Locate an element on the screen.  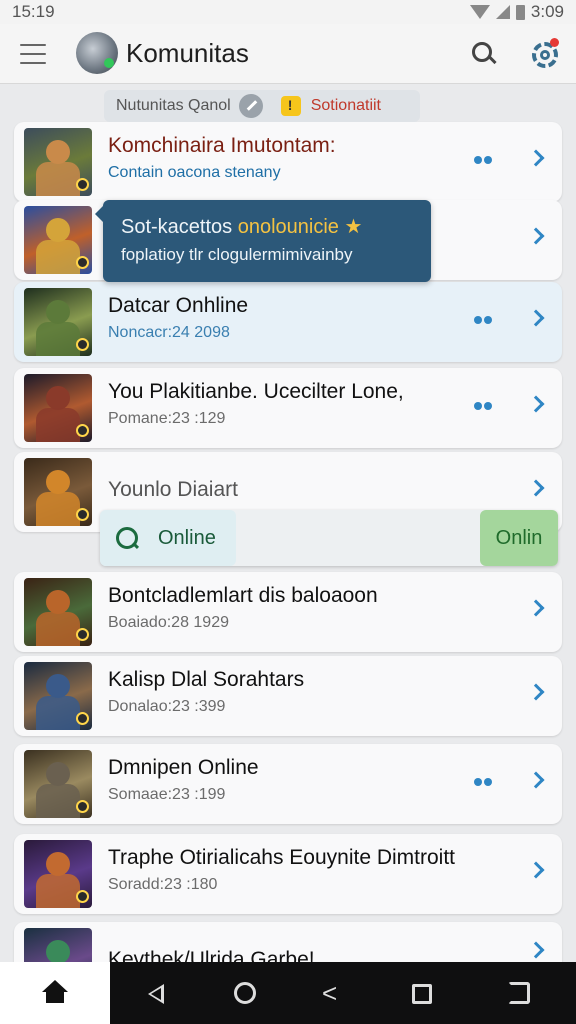
list-item-title: You Plakitianbe. Ucecilter Lone, is located at coordinates (256, 391).